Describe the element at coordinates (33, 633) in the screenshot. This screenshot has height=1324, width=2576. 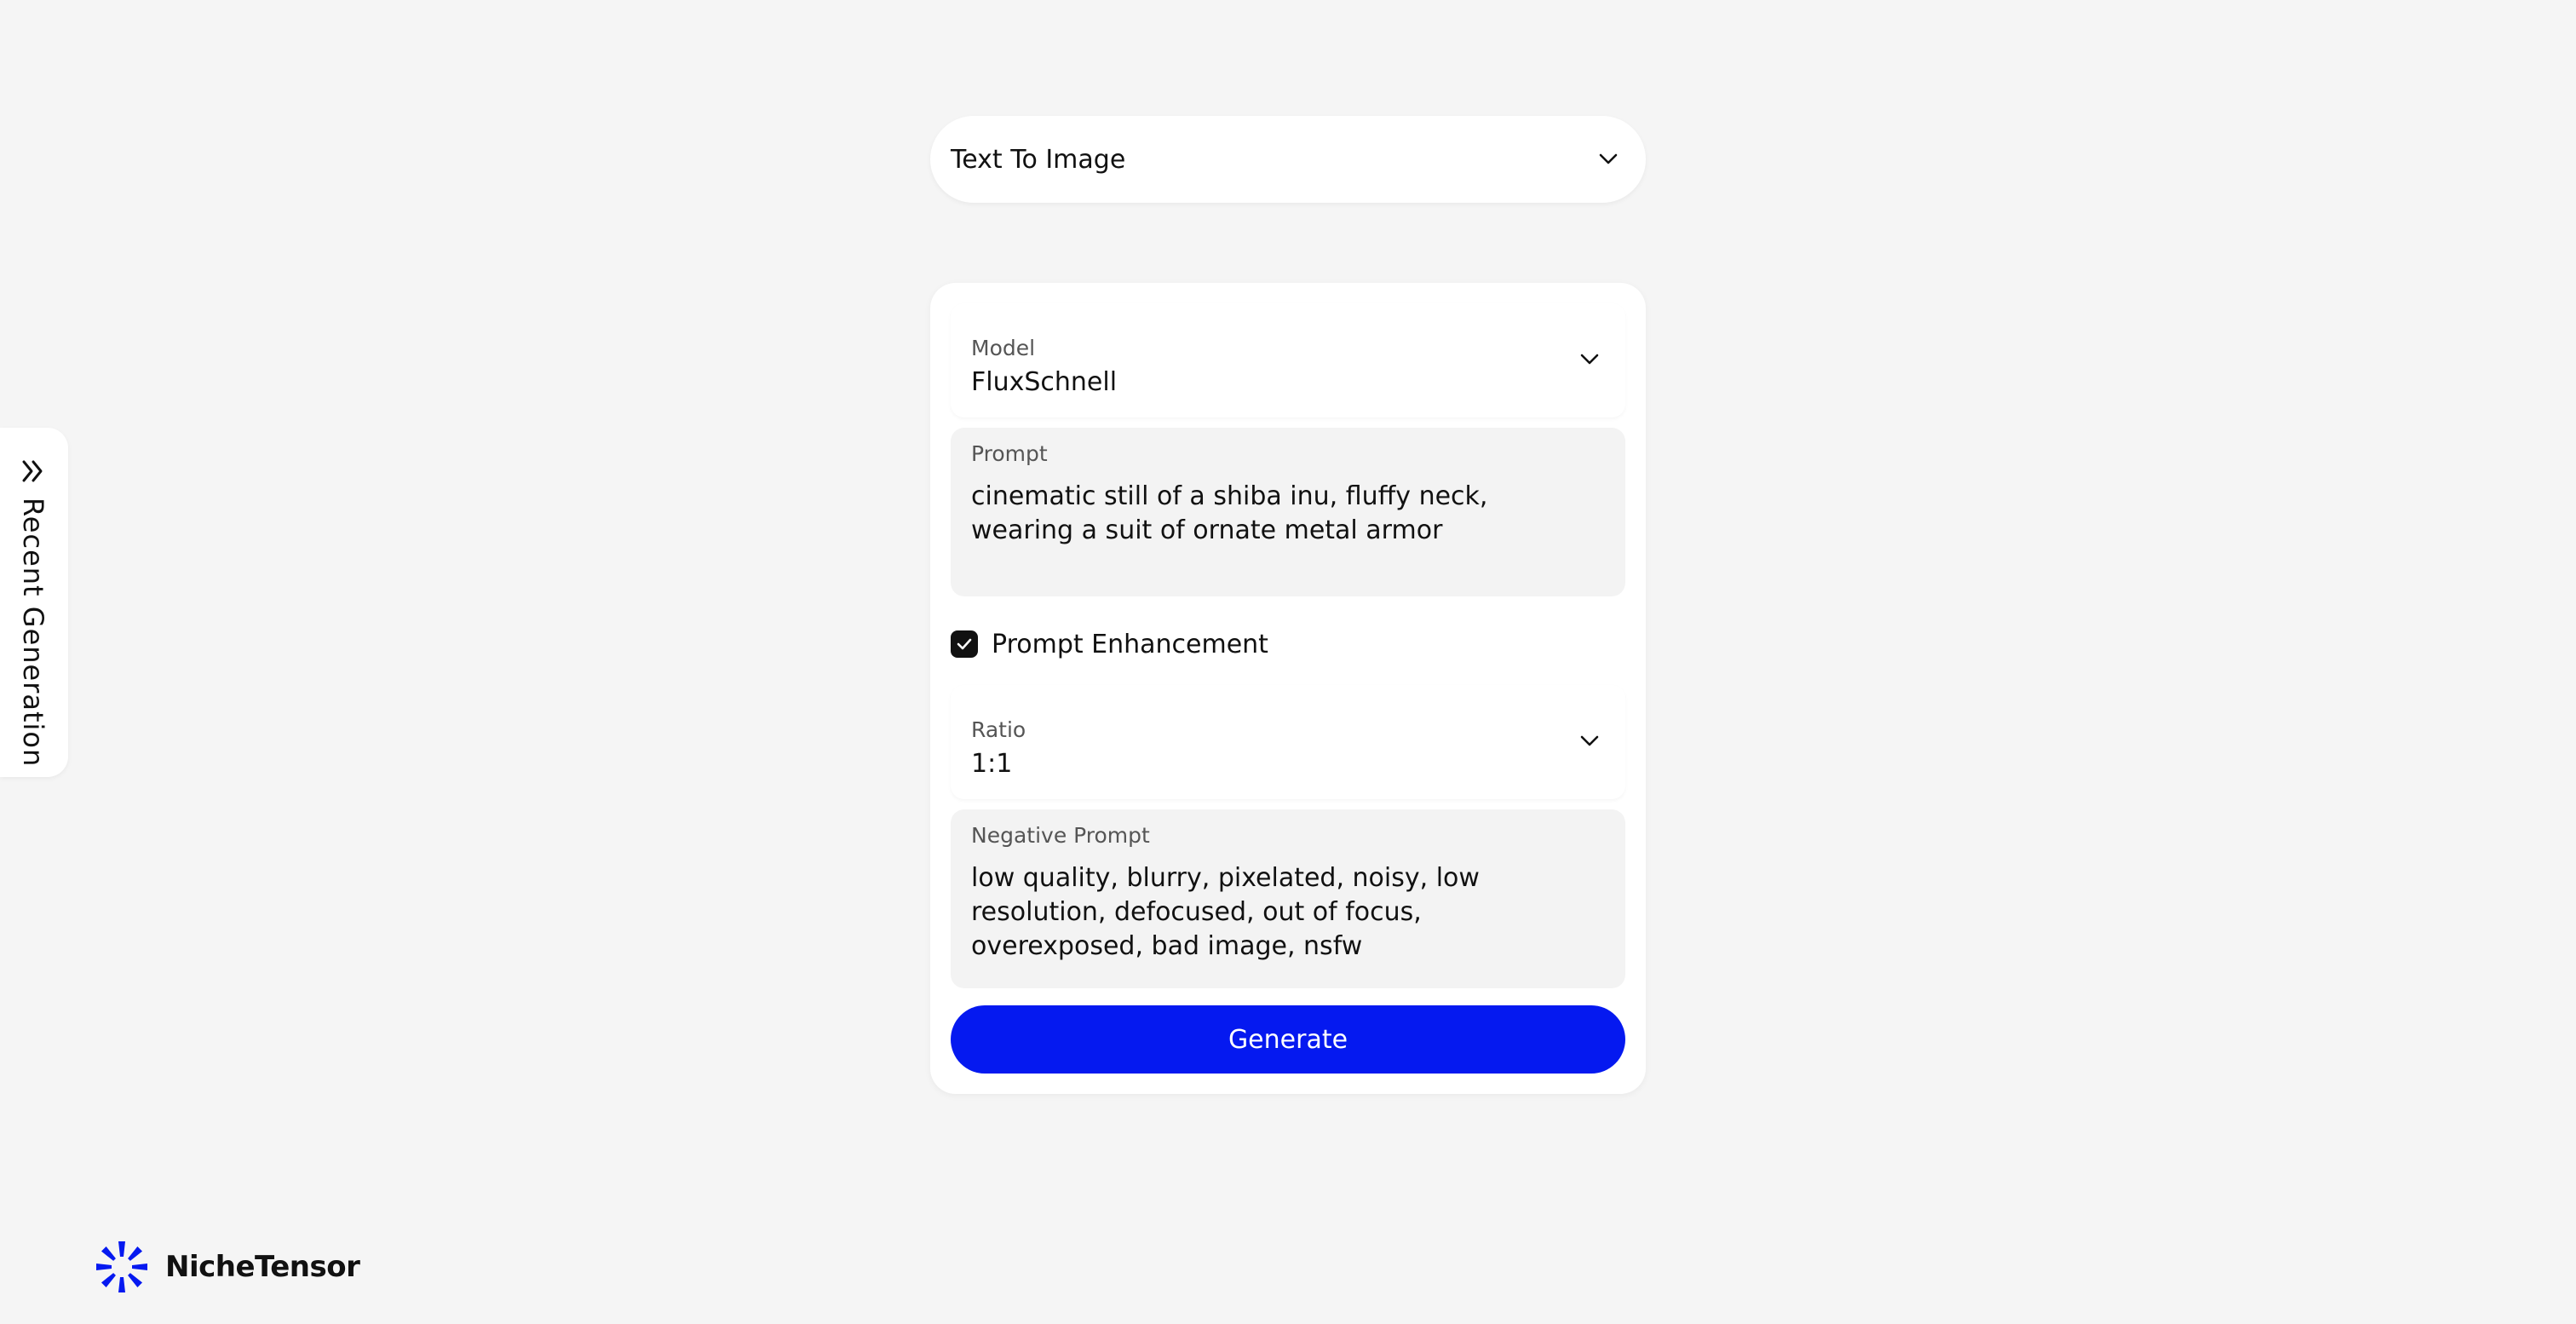
I see `recent-generation-label: Recent Generation` at that location.